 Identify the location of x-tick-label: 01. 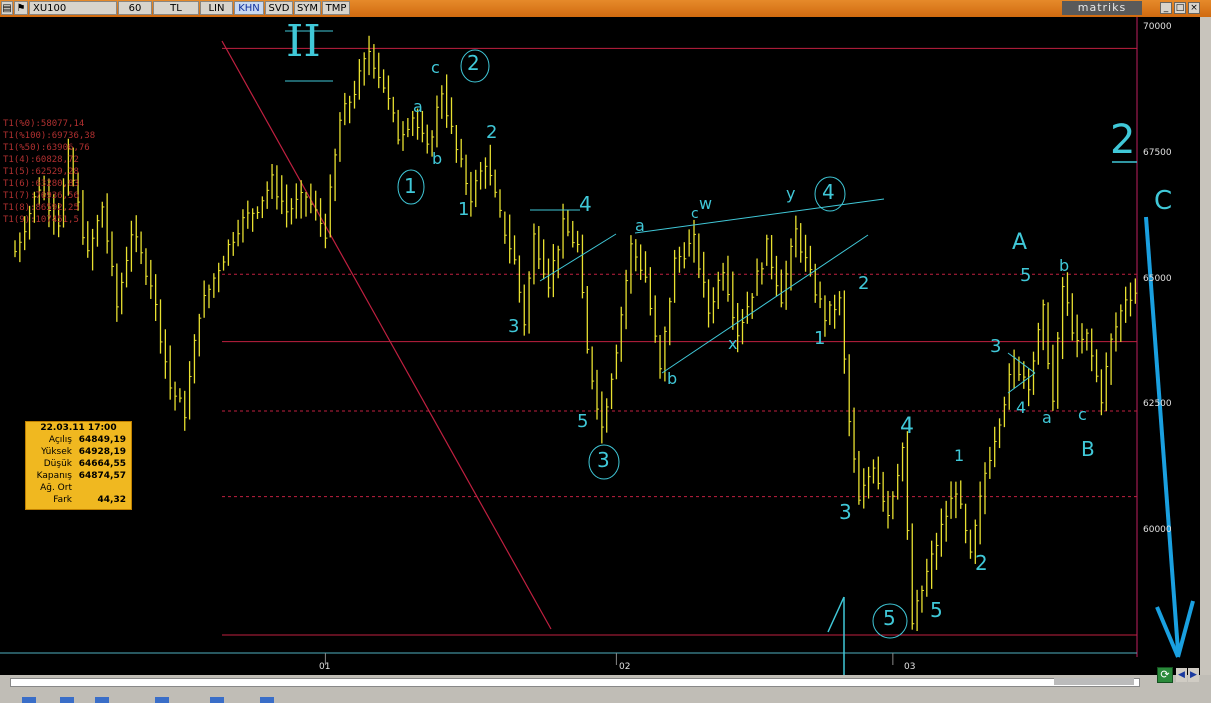
(325, 667).